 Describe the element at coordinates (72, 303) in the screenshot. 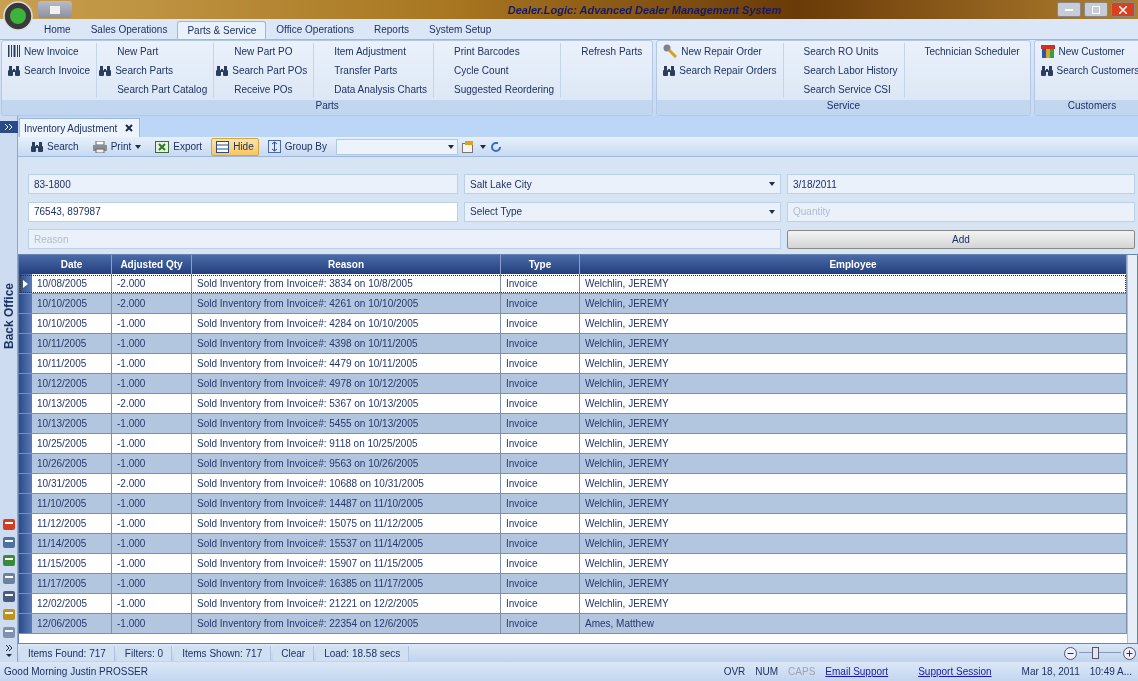

I see `table-cell: 10/10/2005` at that location.